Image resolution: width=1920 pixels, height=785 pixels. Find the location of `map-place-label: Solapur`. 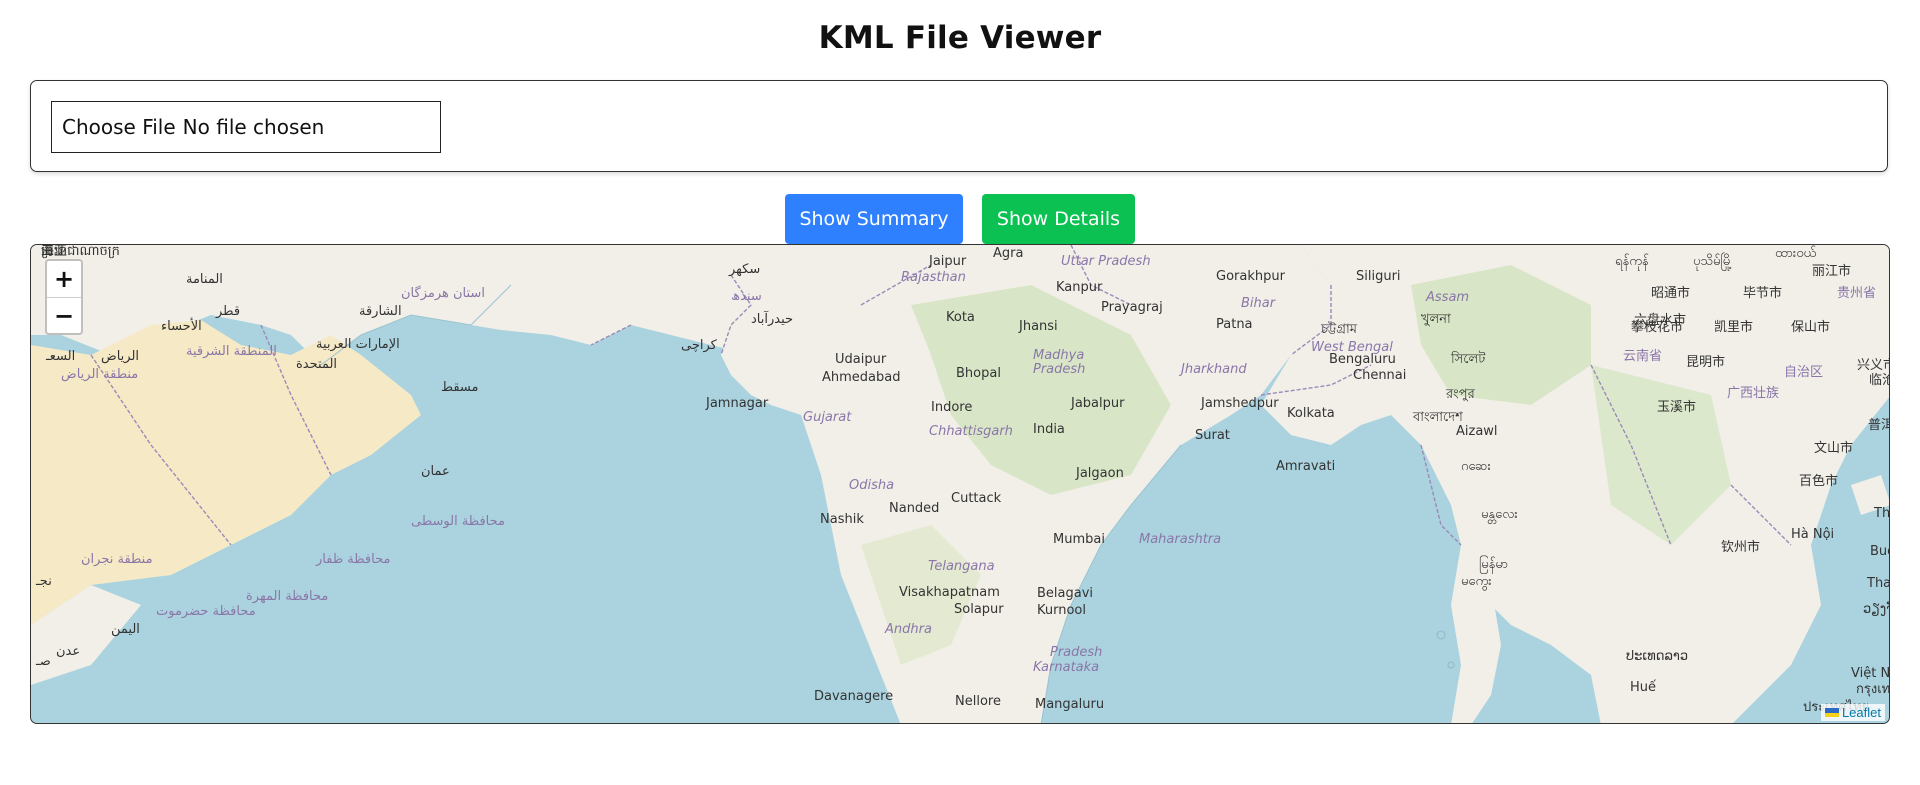

map-place-label: Solapur is located at coordinates (979, 609).